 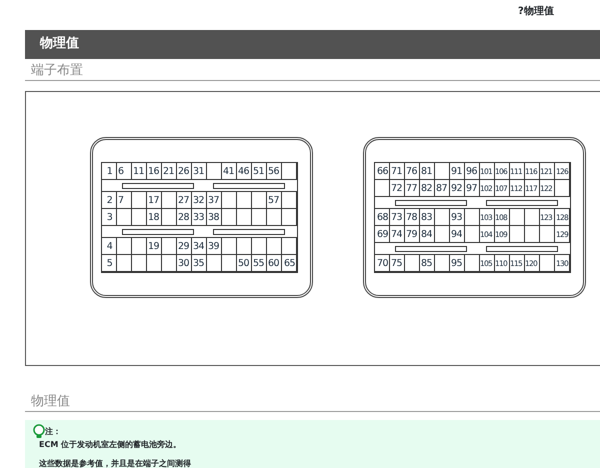 What do you see at coordinates (184, 200) in the screenshot?
I see `pin-number: 27` at bounding box center [184, 200].